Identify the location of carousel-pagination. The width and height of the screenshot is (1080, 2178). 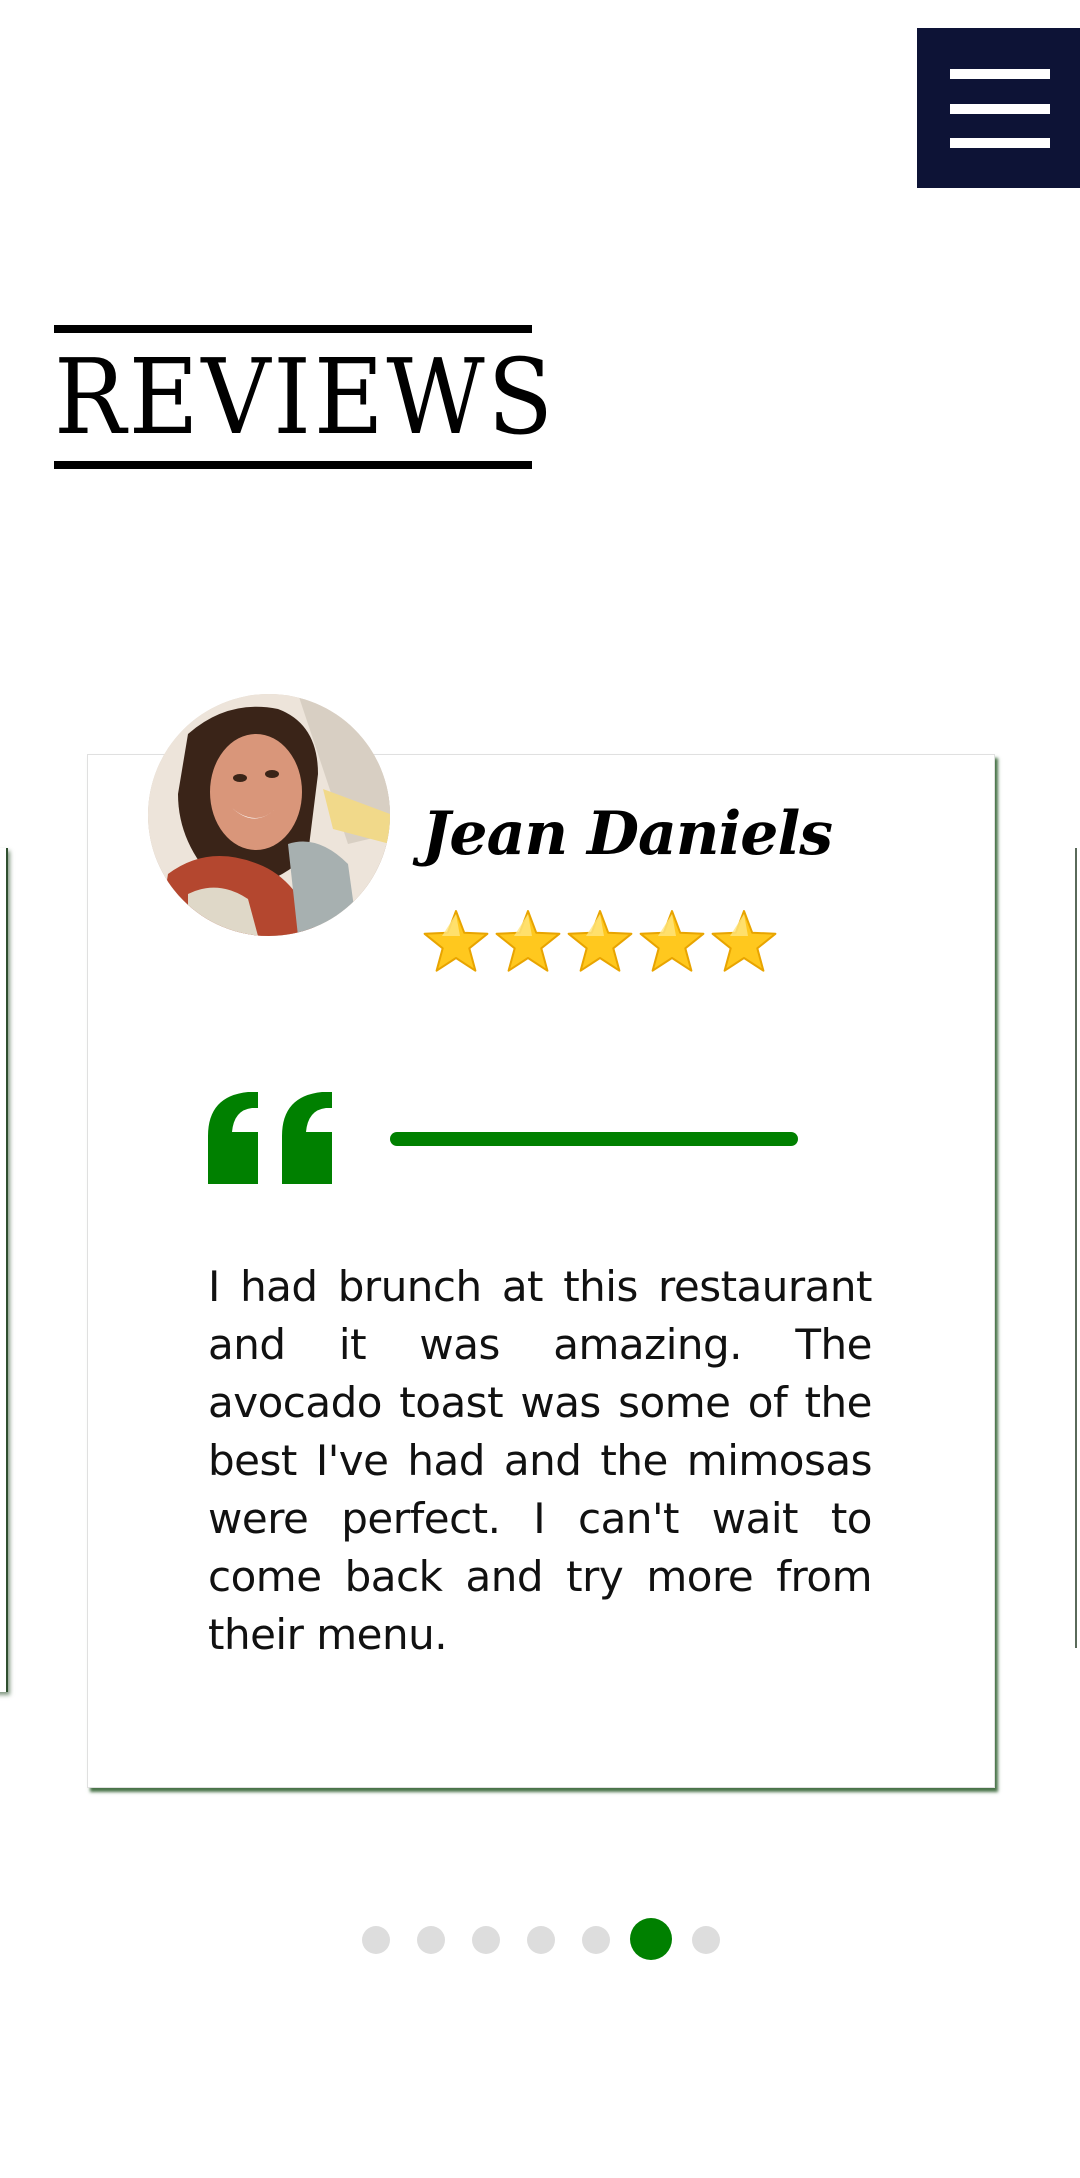
(540, 1940).